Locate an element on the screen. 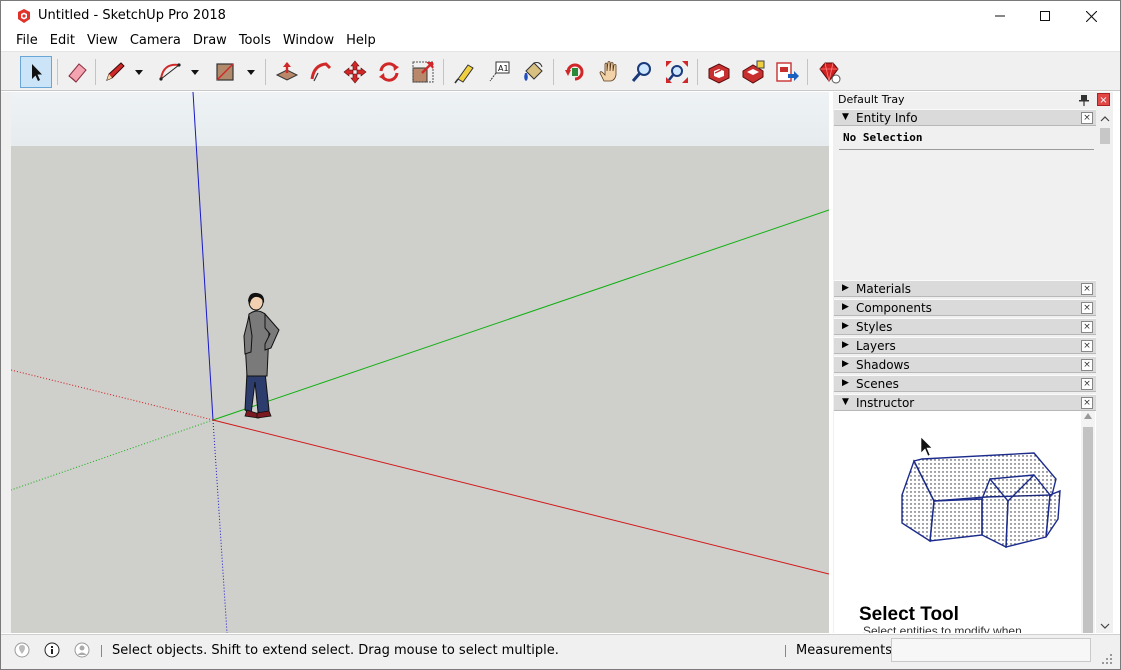  tray-scrollbar is located at coordinates (1105, 370).